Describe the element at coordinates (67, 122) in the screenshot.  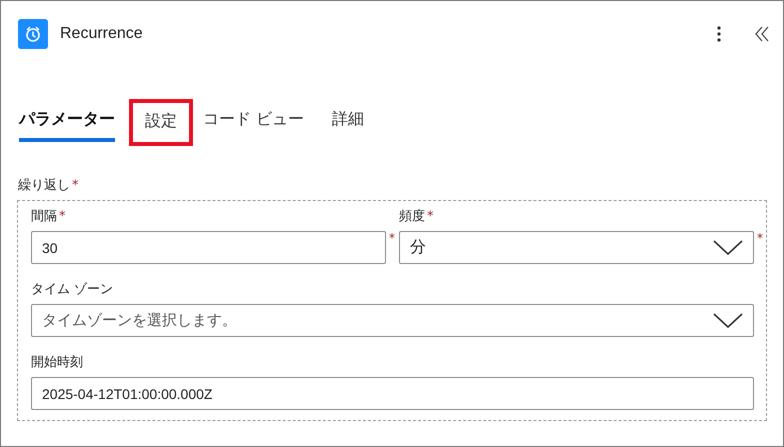
I see `tab: パラメーター` at that location.